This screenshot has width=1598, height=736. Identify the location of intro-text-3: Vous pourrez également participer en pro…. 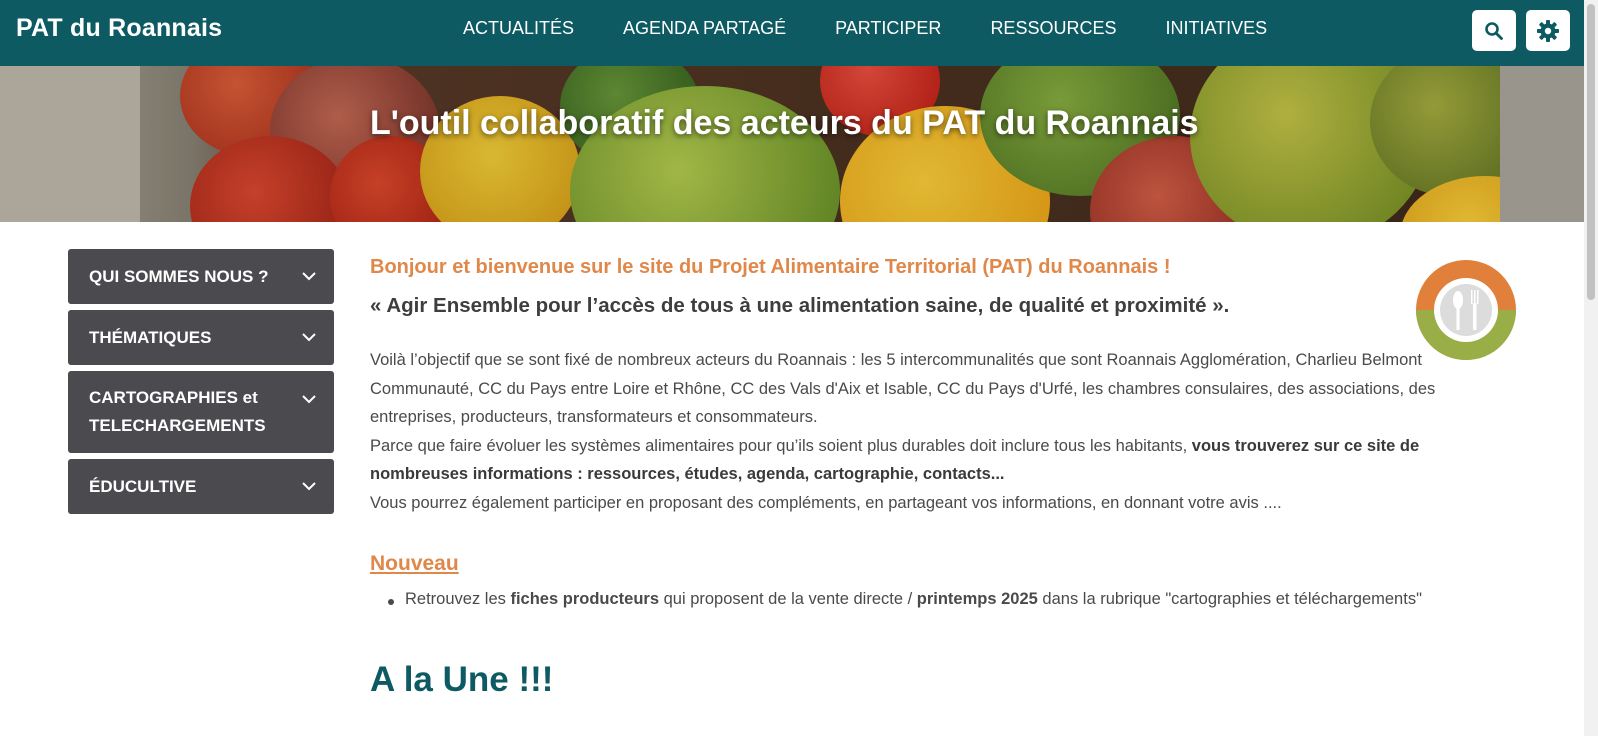
(826, 502).